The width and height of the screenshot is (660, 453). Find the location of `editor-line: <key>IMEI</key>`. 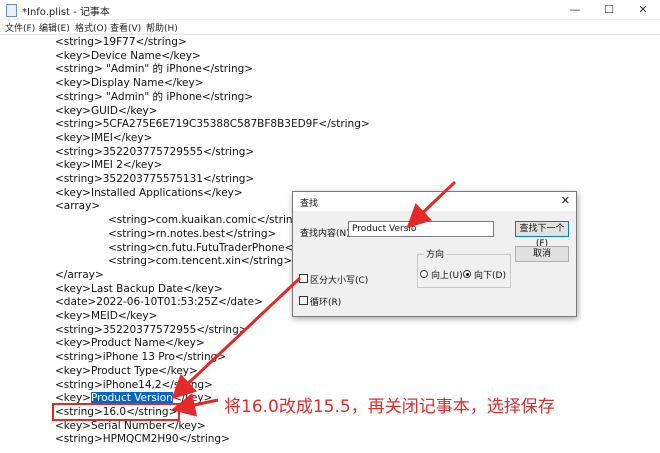

editor-line: <key>IMEI</key> is located at coordinates (104, 137).